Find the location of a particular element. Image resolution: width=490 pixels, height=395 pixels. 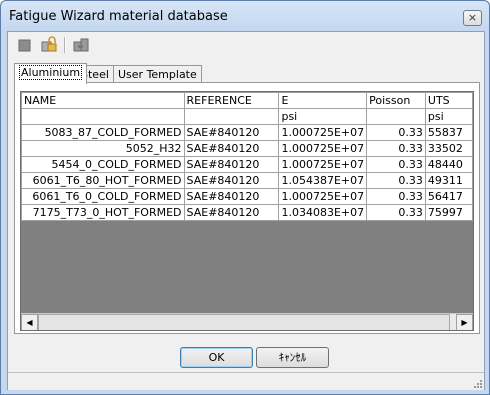

cell-uts: 33502 is located at coordinates (448, 148).